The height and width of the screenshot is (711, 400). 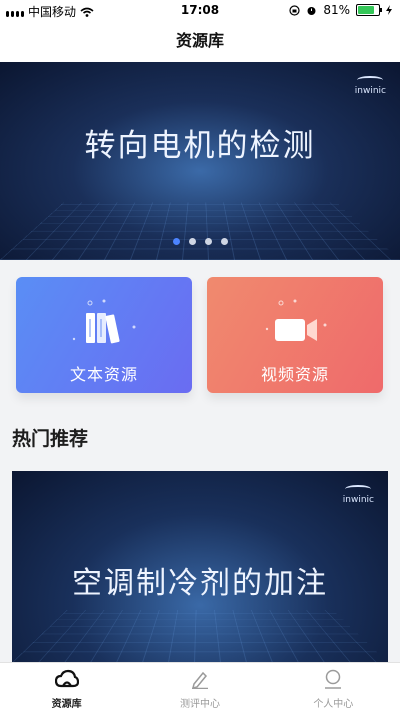 I want to click on battery-percent: 81%, so click(x=336, y=10).